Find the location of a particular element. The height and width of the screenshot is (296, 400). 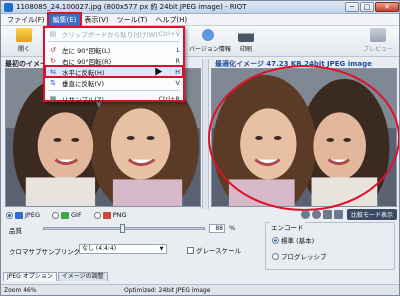

maximize-button: □ is located at coordinates (367, 7).